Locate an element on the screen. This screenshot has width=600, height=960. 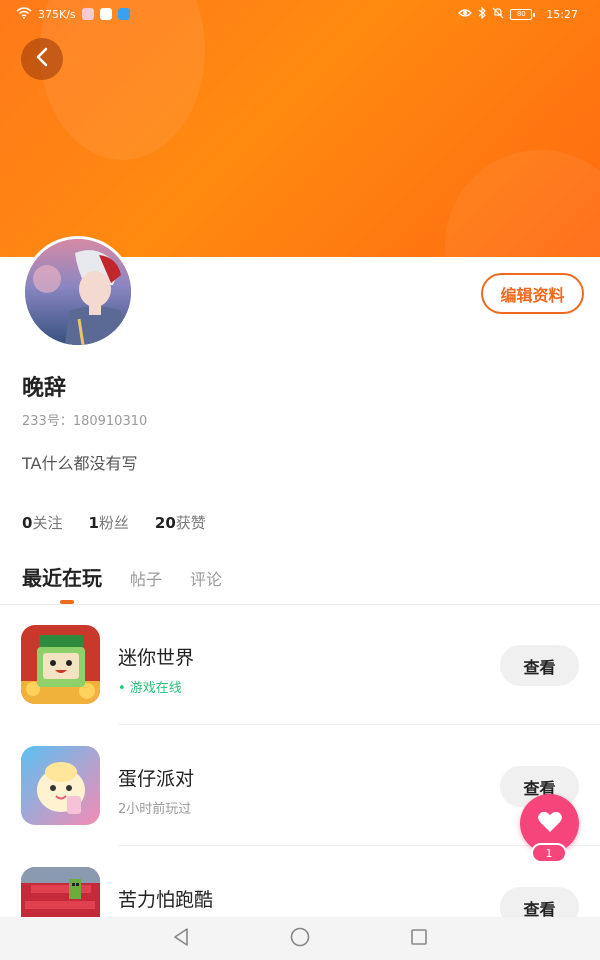
status-bar: 375K/s 80 15:27 is located at coordinates (300, 14).